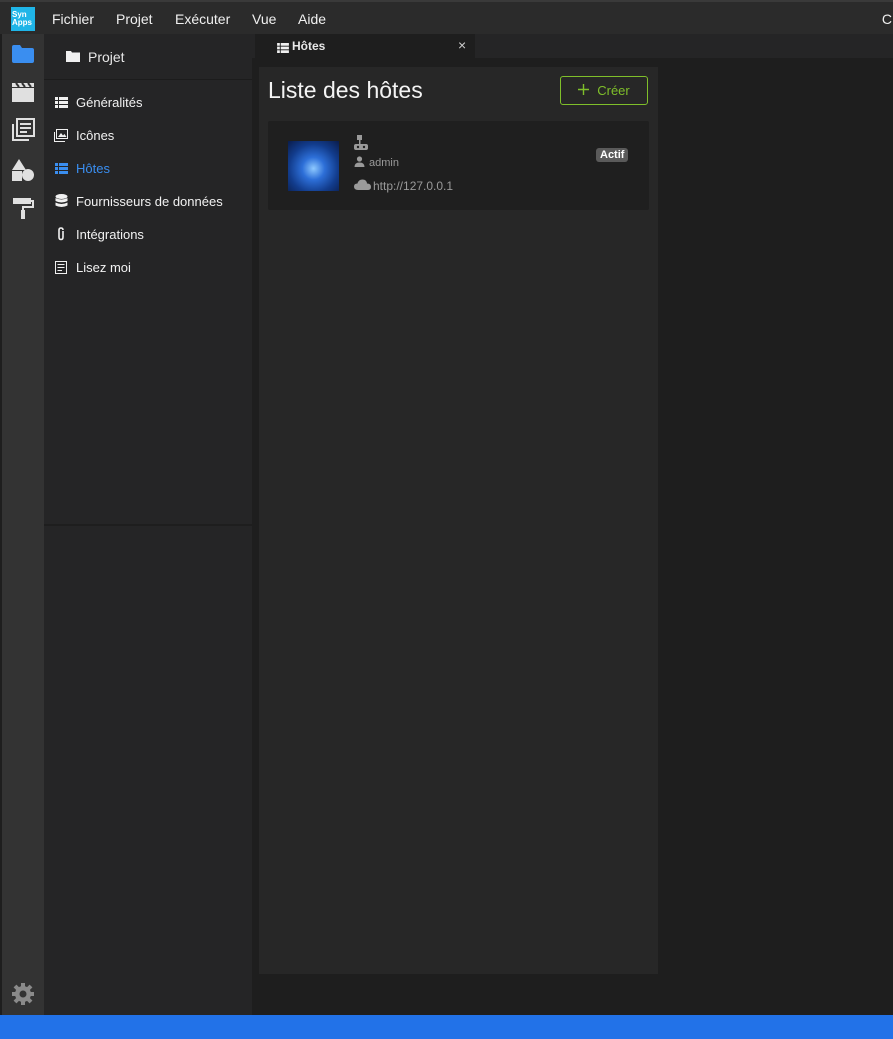 The width and height of the screenshot is (893, 1039). What do you see at coordinates (413, 186) in the screenshot?
I see `host-url-label: http://127.0.0.1` at bounding box center [413, 186].